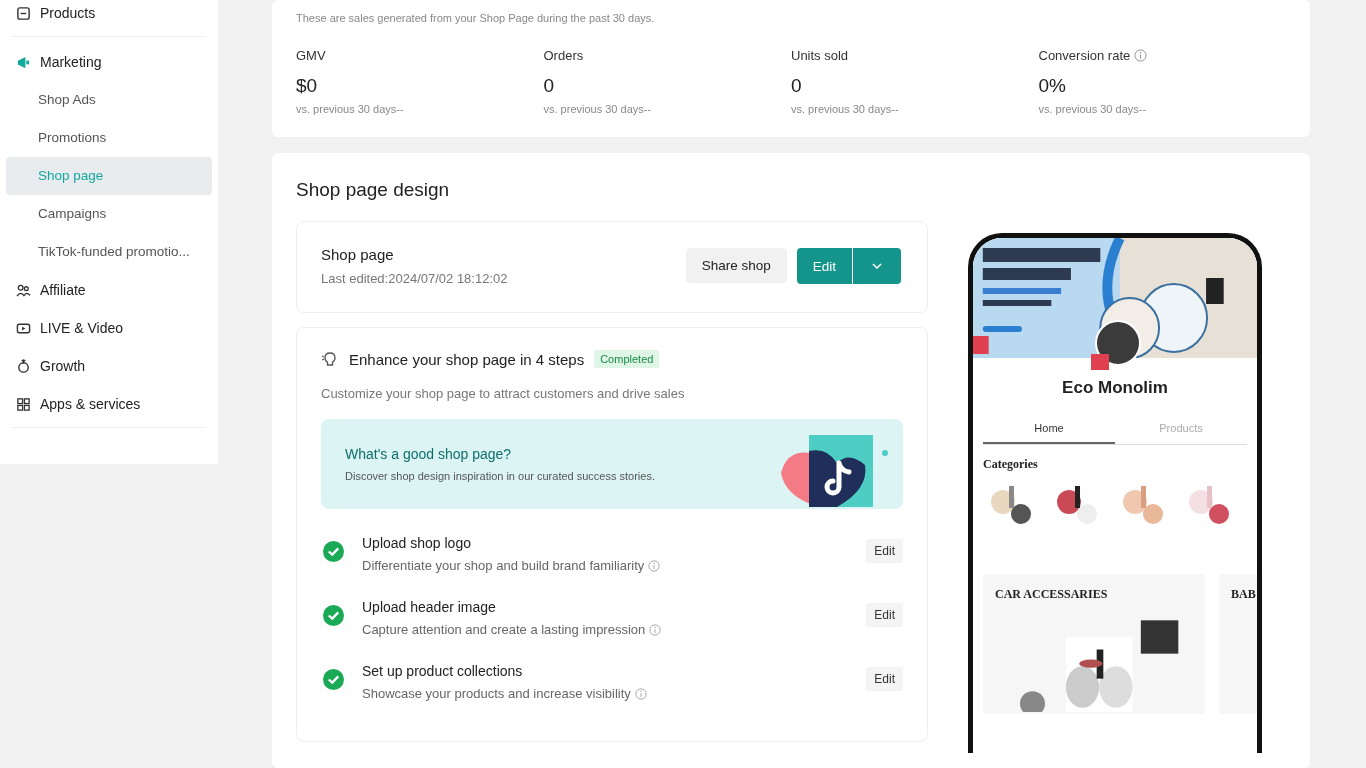 Image resolution: width=1366 pixels, height=768 pixels. I want to click on banner-title: What's a good shop page?, so click(429, 454).